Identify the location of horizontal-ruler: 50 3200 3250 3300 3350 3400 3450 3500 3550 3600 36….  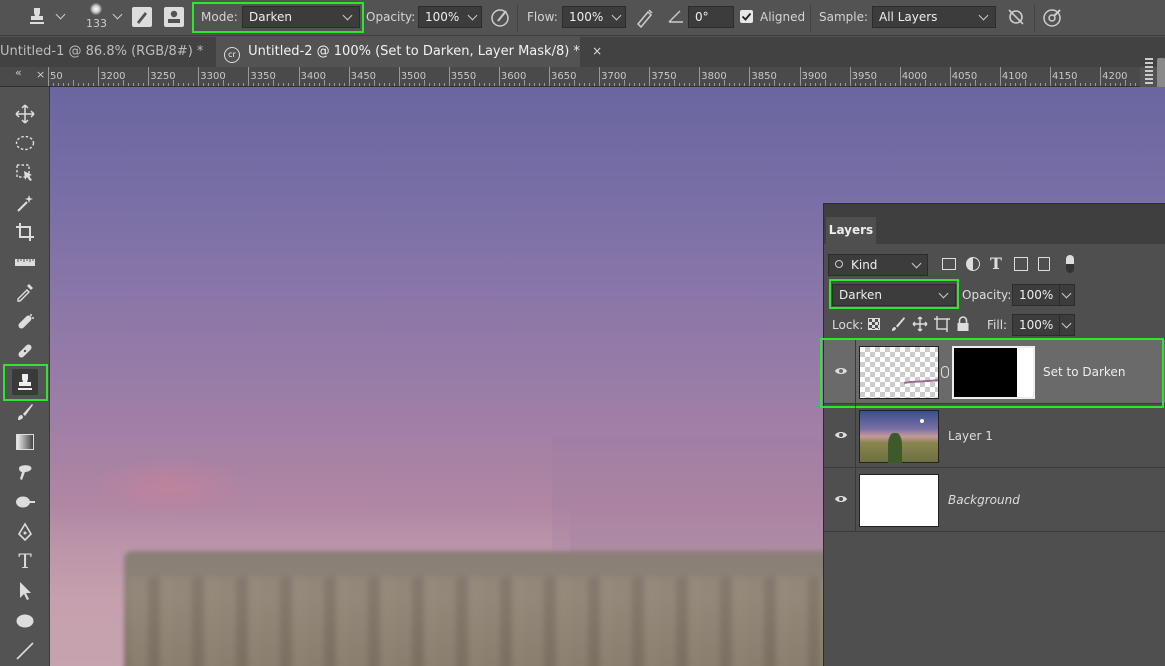
(570, 77).